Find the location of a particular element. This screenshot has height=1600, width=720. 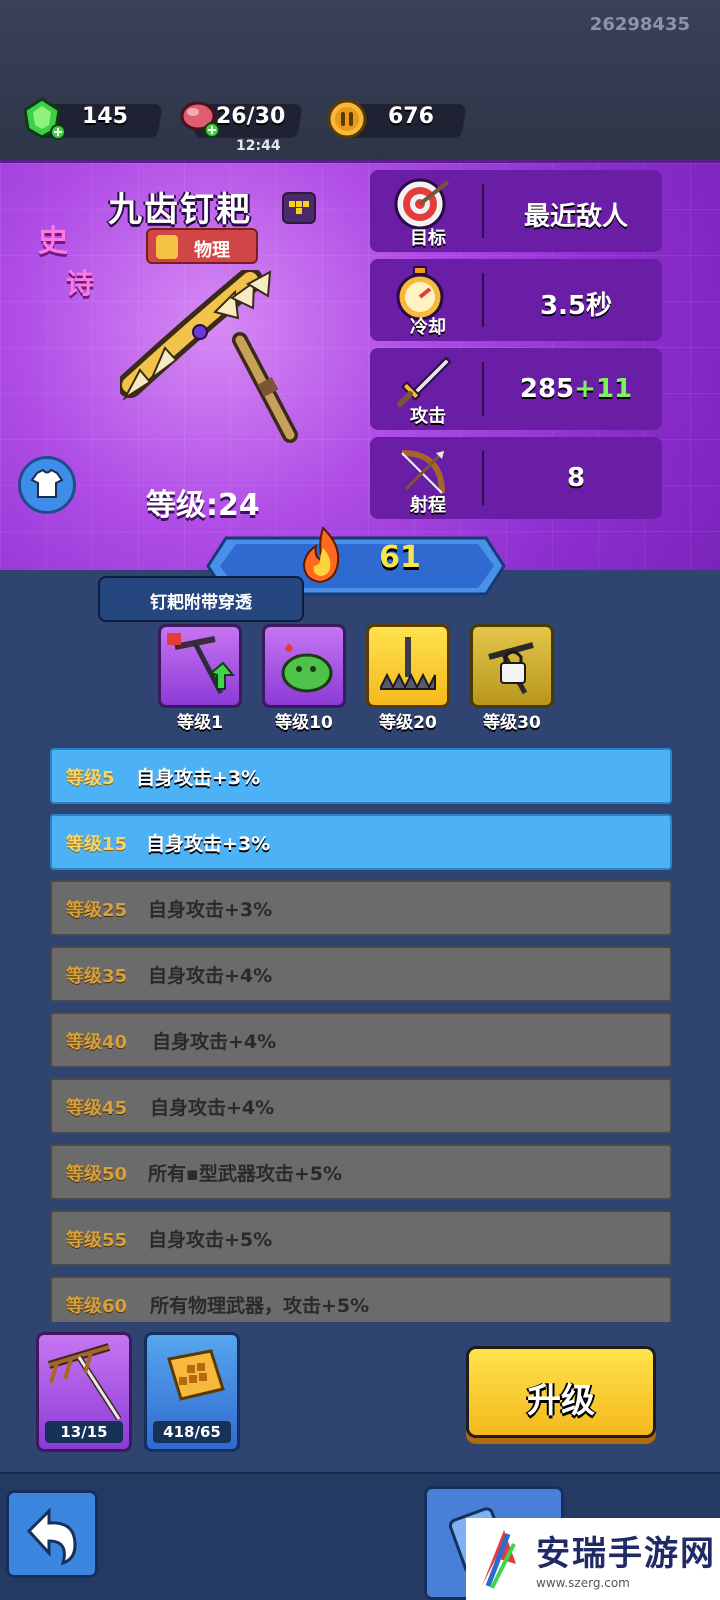

stat-value: 3.5秒 is located at coordinates (576, 306).